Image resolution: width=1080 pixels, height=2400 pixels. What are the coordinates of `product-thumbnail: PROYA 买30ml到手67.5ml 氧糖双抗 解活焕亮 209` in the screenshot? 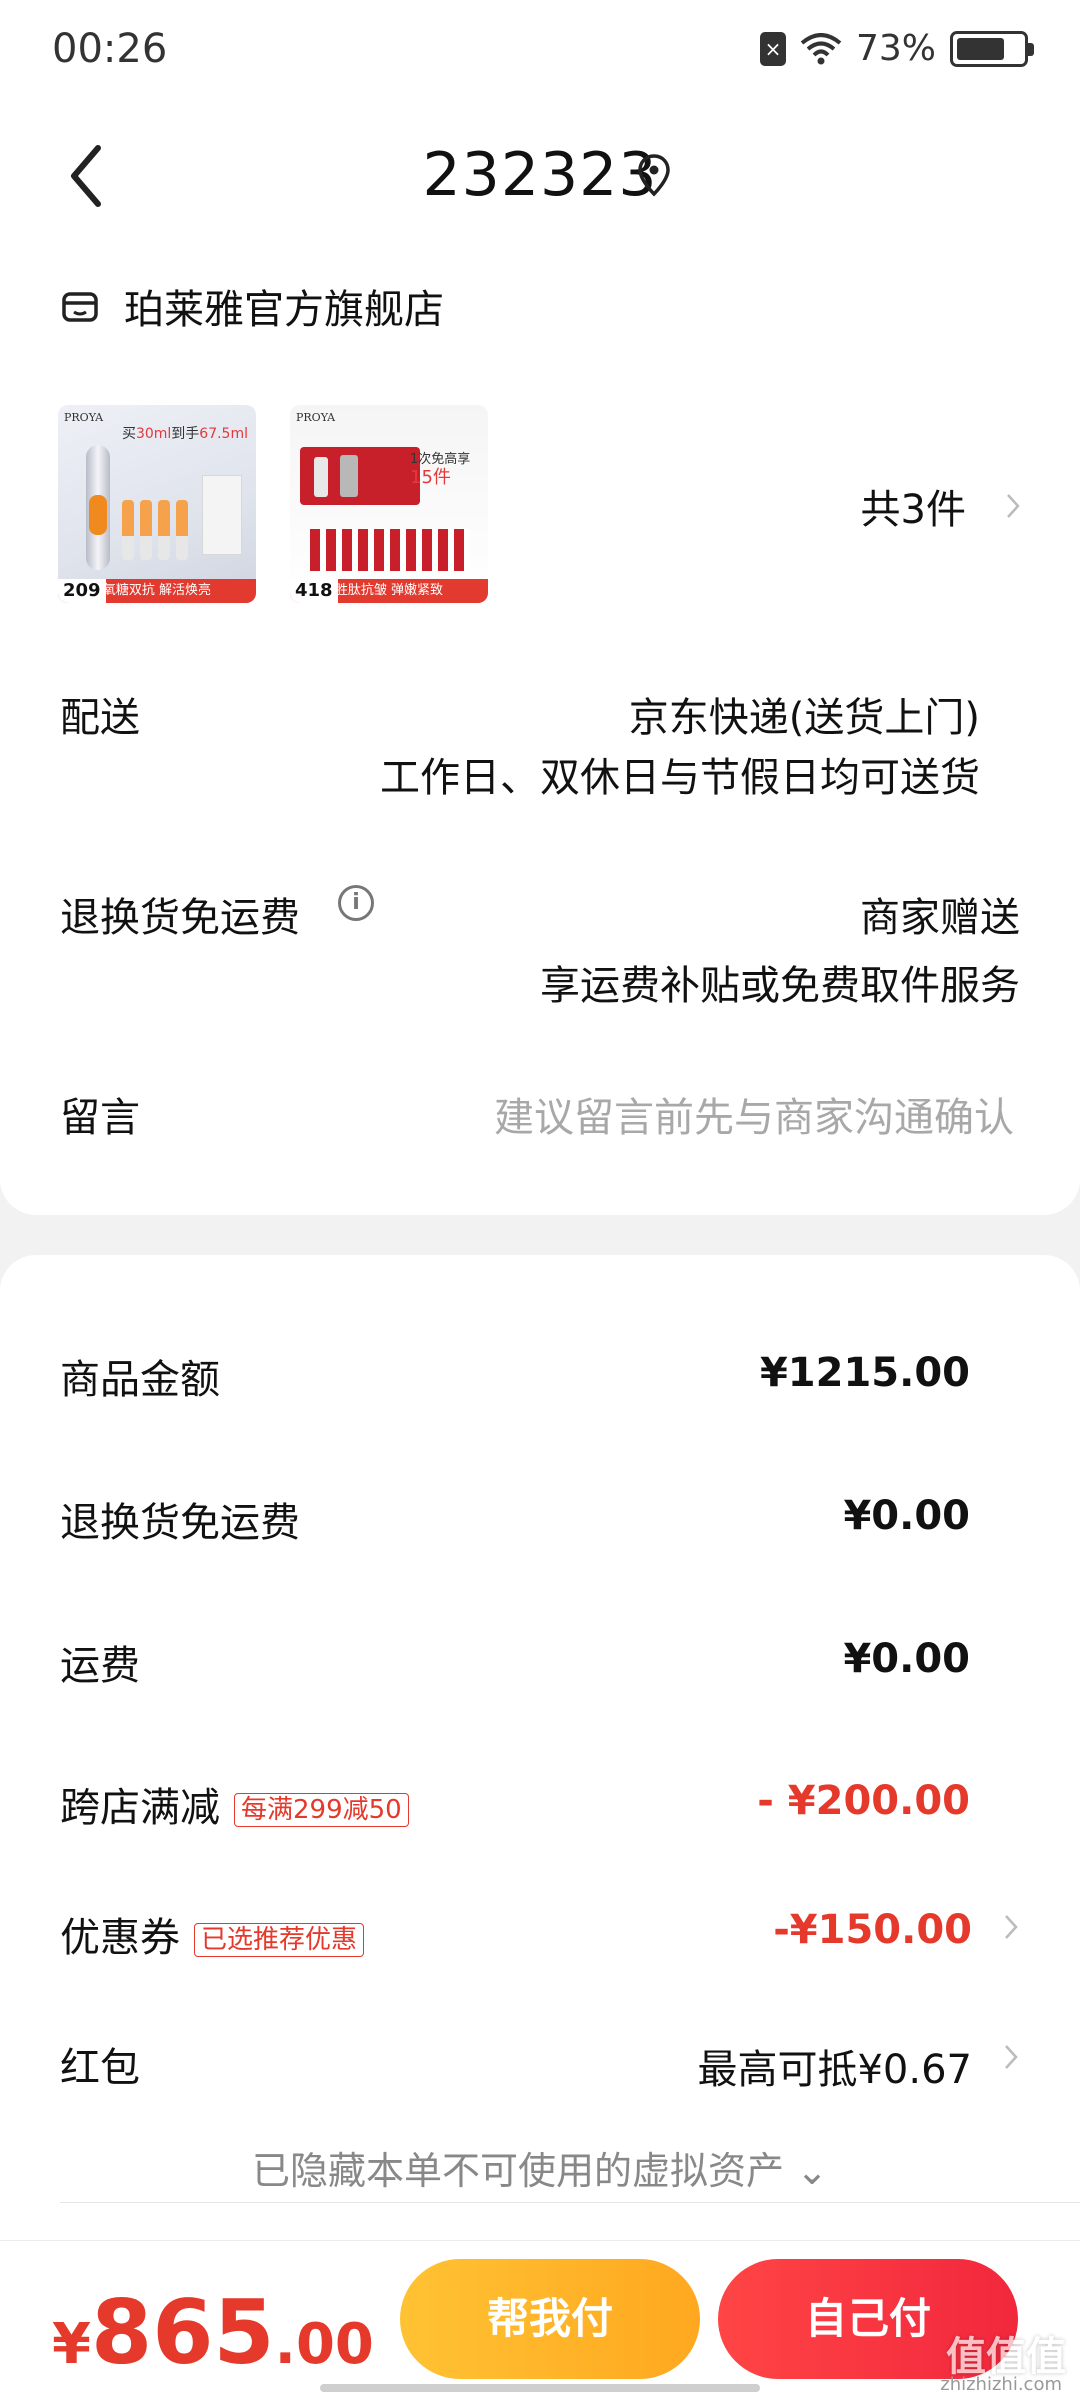 It's located at (157, 504).